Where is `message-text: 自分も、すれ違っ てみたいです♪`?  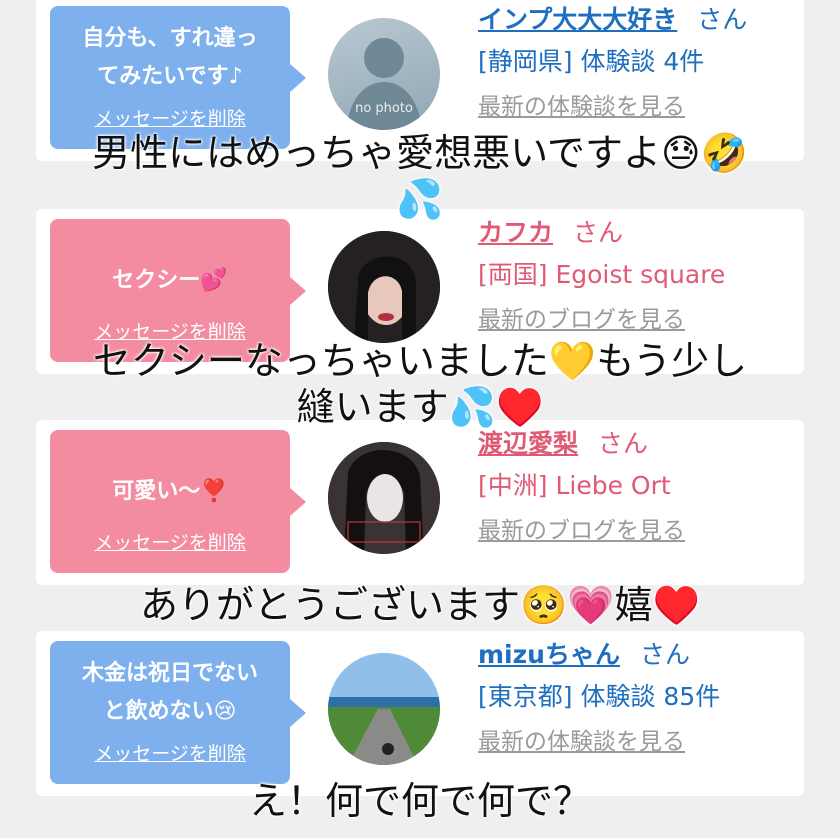 message-text: 自分も、すれ違っ てみたいです♪ is located at coordinates (170, 58).